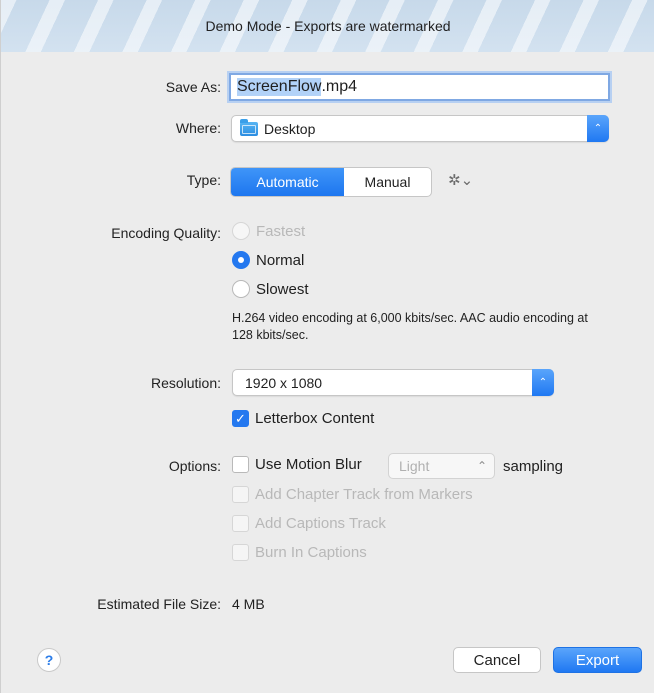  Describe the element at coordinates (281, 231) in the screenshot. I see `radio-fastest-label: Fastest` at that location.